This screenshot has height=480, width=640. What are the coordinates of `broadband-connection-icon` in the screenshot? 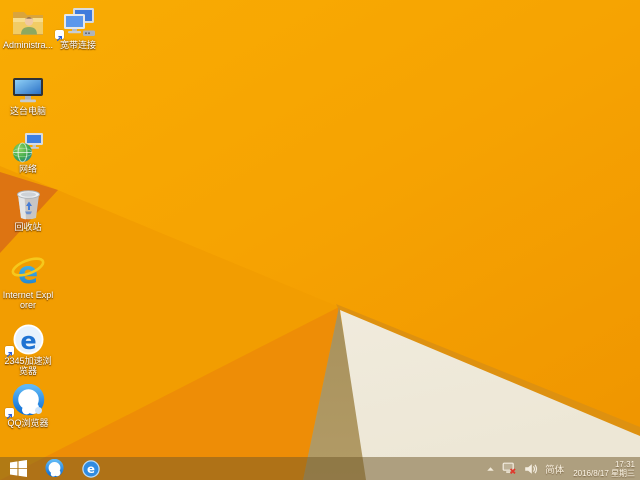 It's located at (78, 23).